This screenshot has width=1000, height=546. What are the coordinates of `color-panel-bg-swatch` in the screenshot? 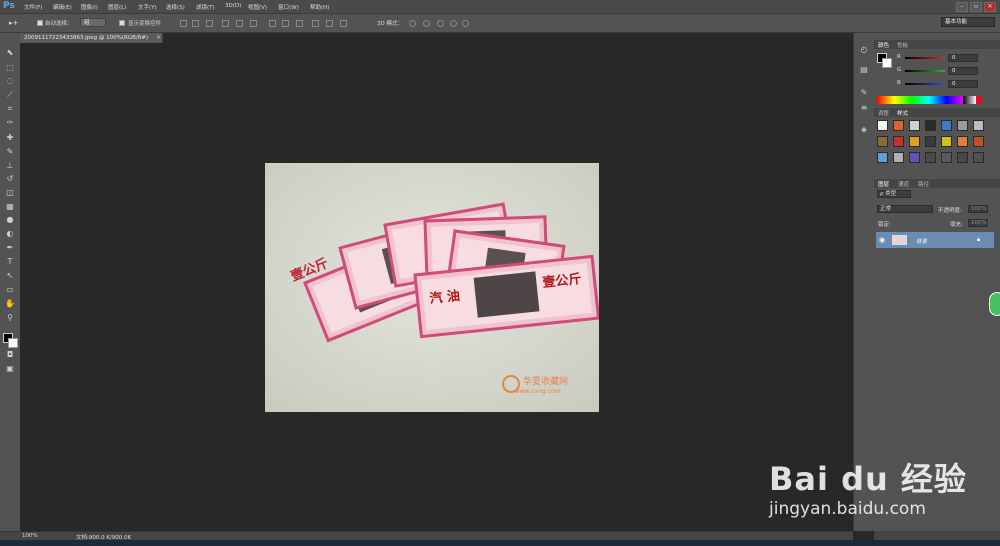 It's located at (887, 63).